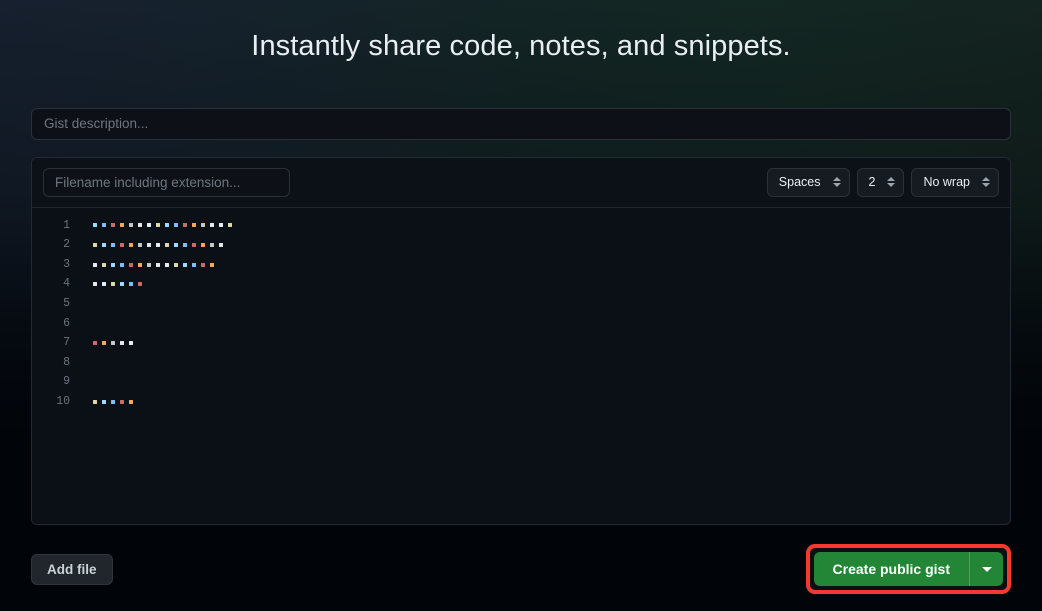 The image size is (1042, 611). What do you see at coordinates (66, 264) in the screenshot?
I see `line-number: 3` at bounding box center [66, 264].